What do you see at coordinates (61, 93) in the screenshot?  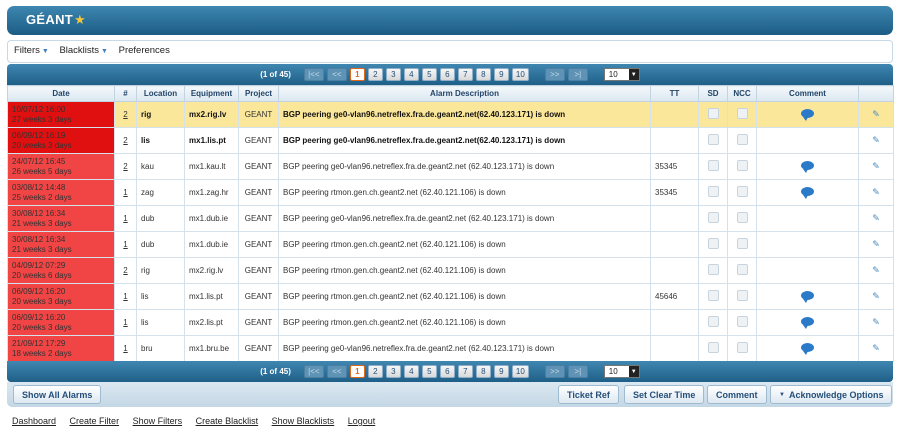 I see `column-header-date: Date` at bounding box center [61, 93].